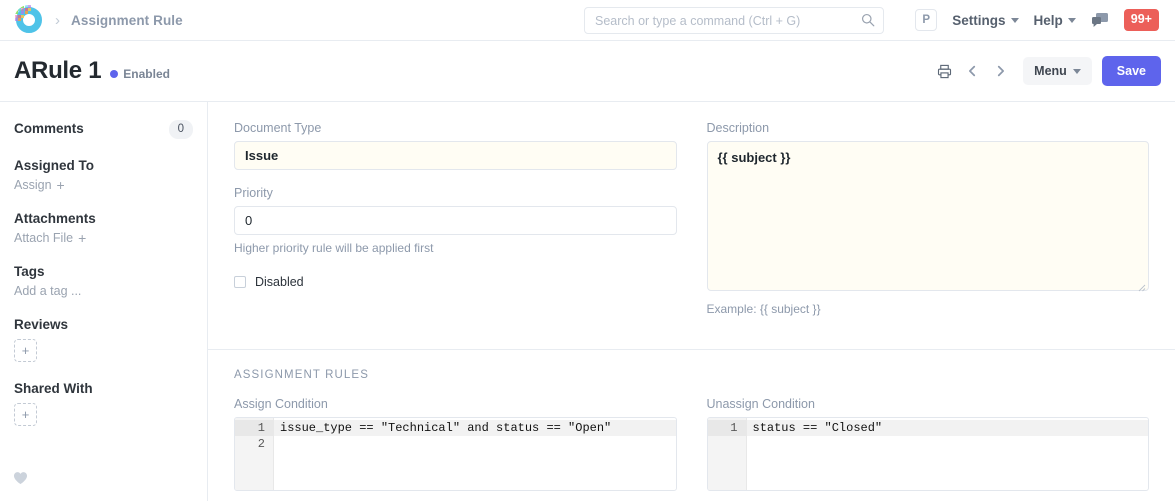 The image size is (1175, 501). Describe the element at coordinates (279, 282) in the screenshot. I see `disabled-label: Disabled` at that location.